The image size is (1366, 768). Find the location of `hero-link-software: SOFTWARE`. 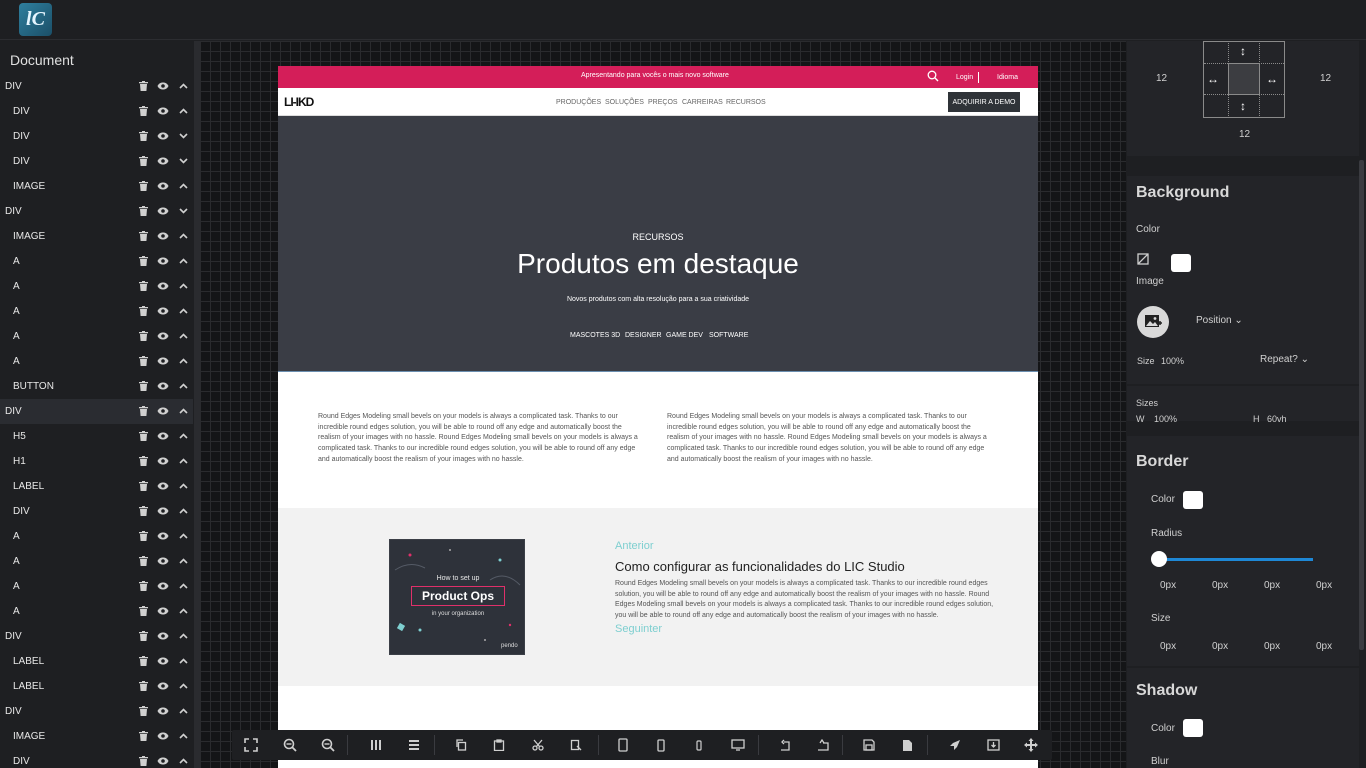

hero-link-software: SOFTWARE is located at coordinates (728, 335).